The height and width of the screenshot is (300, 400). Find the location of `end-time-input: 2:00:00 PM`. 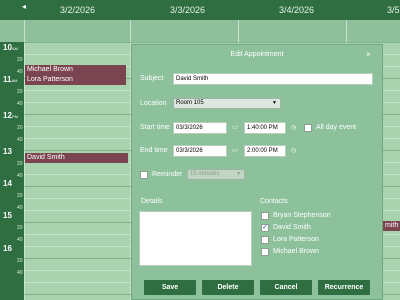

end-time-input: 2:00:00 PM is located at coordinates (265, 151).